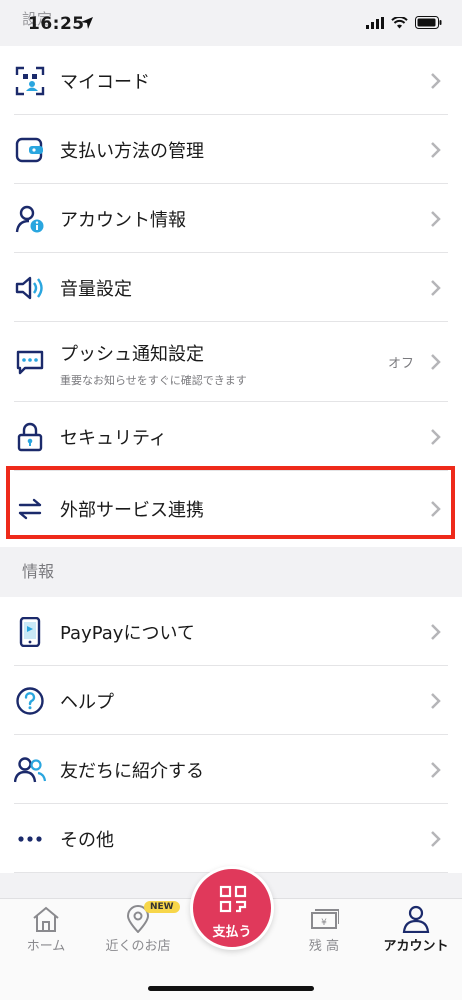 The height and width of the screenshot is (1000, 462). Describe the element at coordinates (231, 436) in the screenshot. I see `settings-item-security: セキュリティ` at that location.